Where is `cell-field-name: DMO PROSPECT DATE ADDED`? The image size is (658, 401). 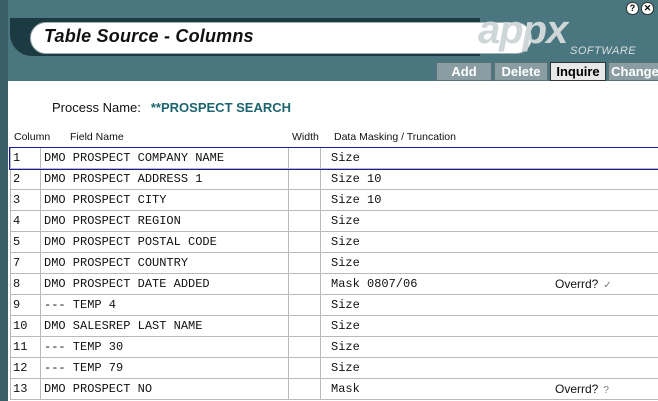 cell-field-name: DMO PROSPECT DATE ADDED is located at coordinates (165, 284).